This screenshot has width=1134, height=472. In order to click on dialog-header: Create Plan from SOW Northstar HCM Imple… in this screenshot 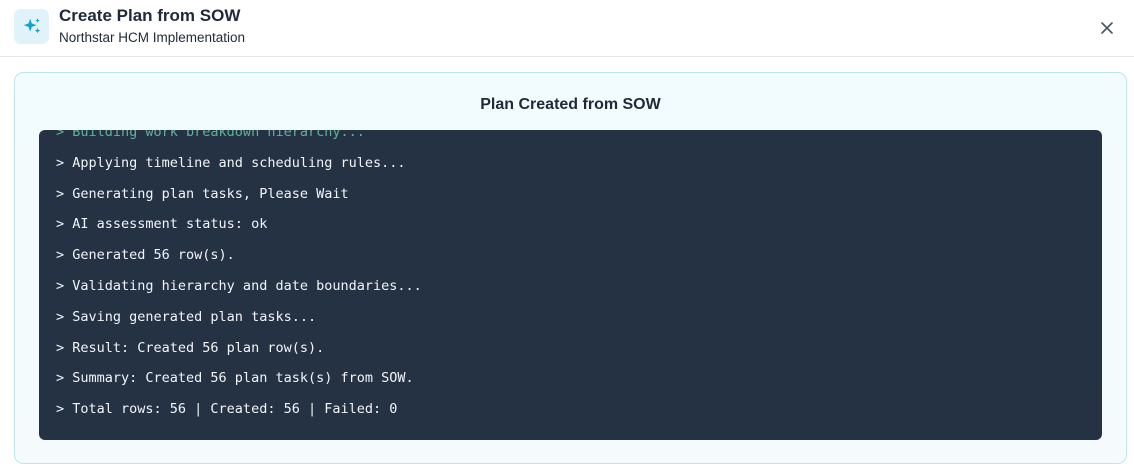, I will do `click(567, 28)`.